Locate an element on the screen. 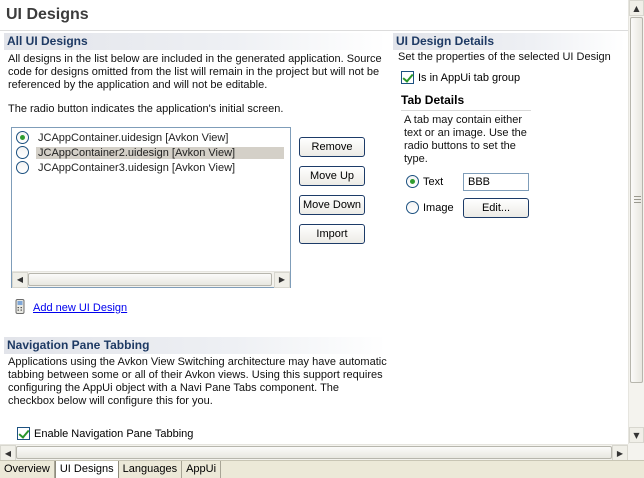 This screenshot has height=478, width=644. text-type-label: Text is located at coordinates (433, 181).